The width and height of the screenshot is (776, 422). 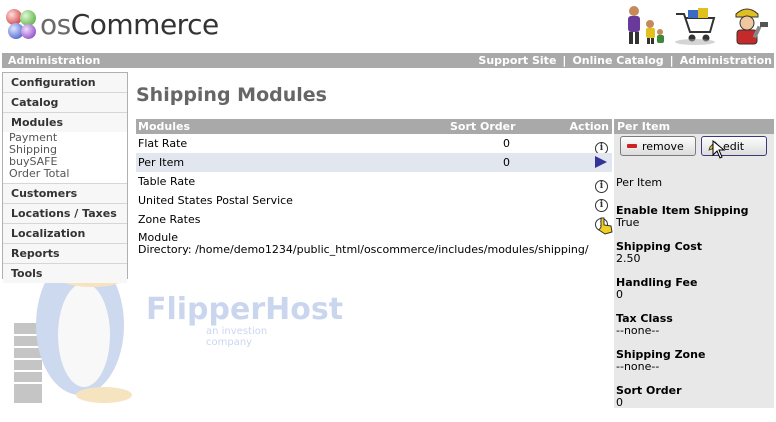 What do you see at coordinates (589, 126) in the screenshot?
I see `column-header-action: Action` at bounding box center [589, 126].